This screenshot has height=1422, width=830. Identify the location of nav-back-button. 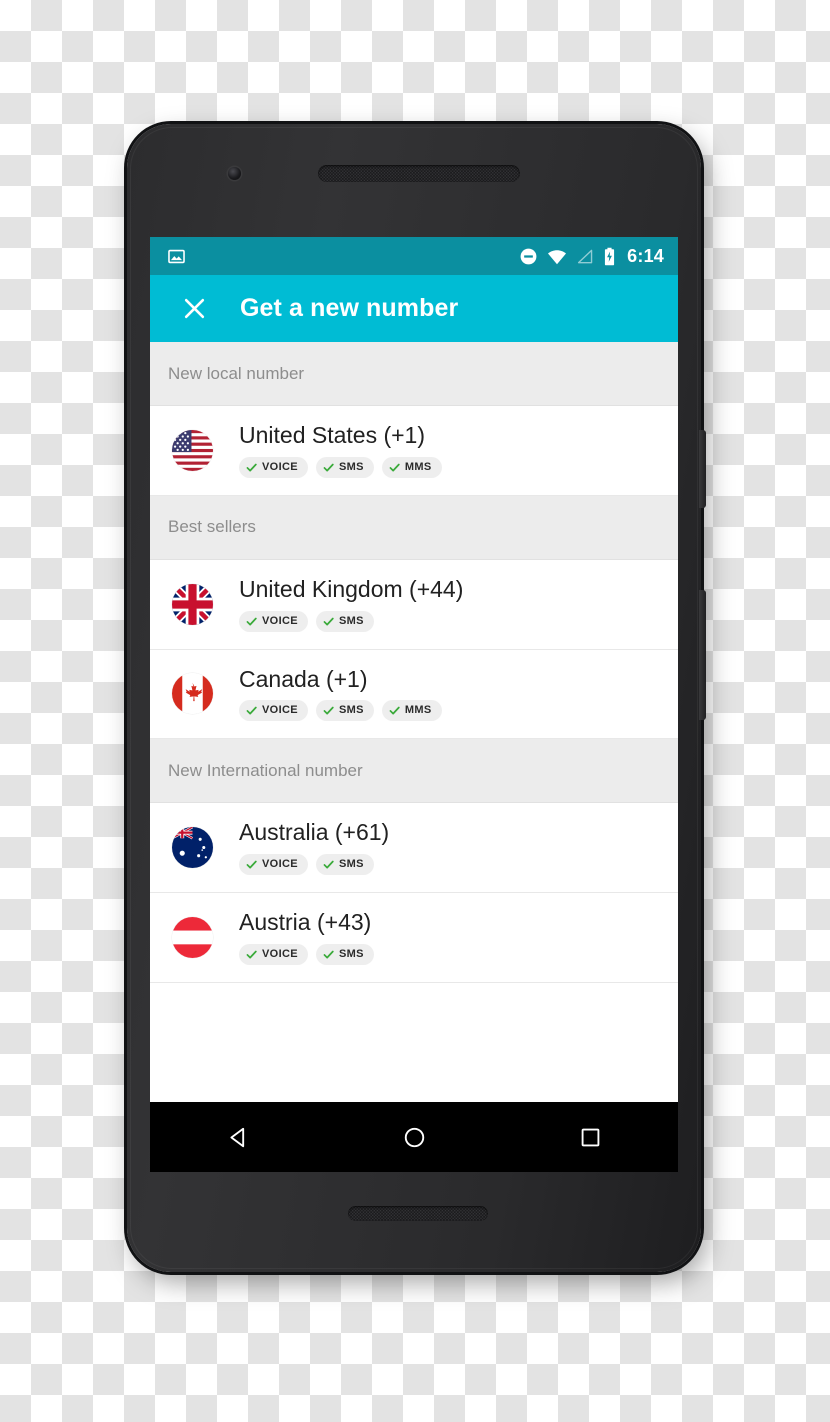
(238, 1137).